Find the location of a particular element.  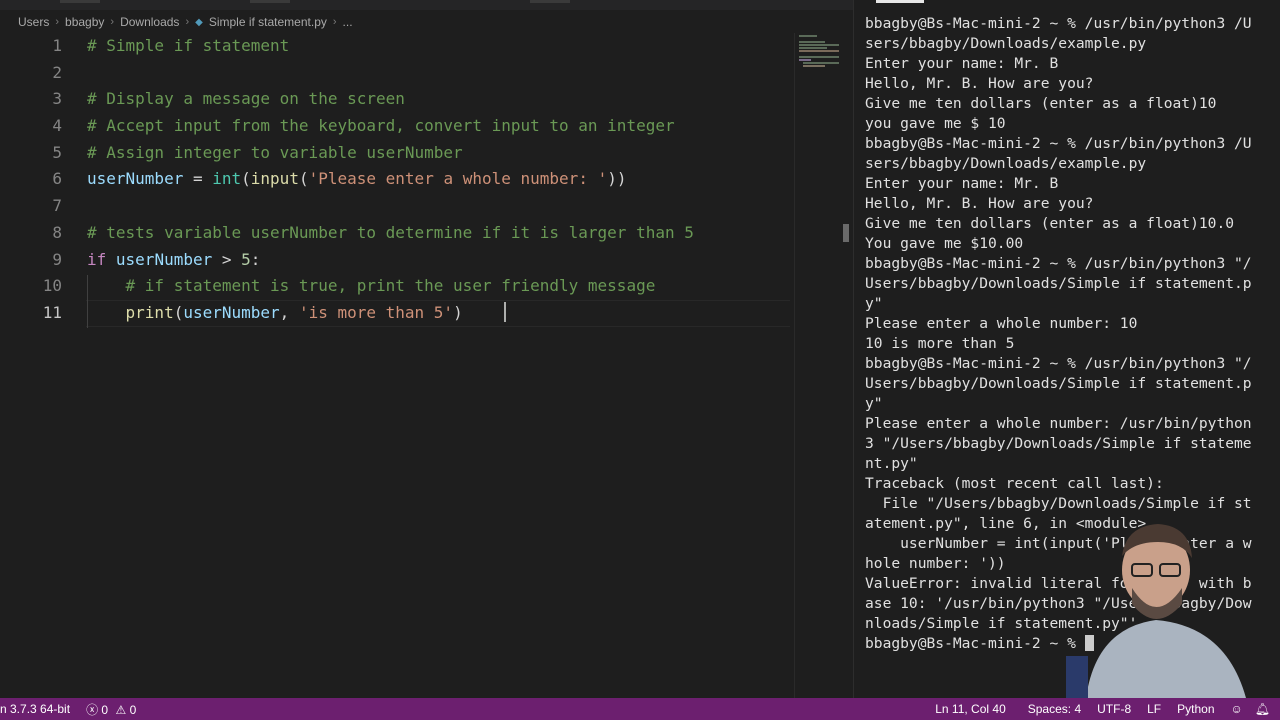

code-token: int is located at coordinates (227, 179).